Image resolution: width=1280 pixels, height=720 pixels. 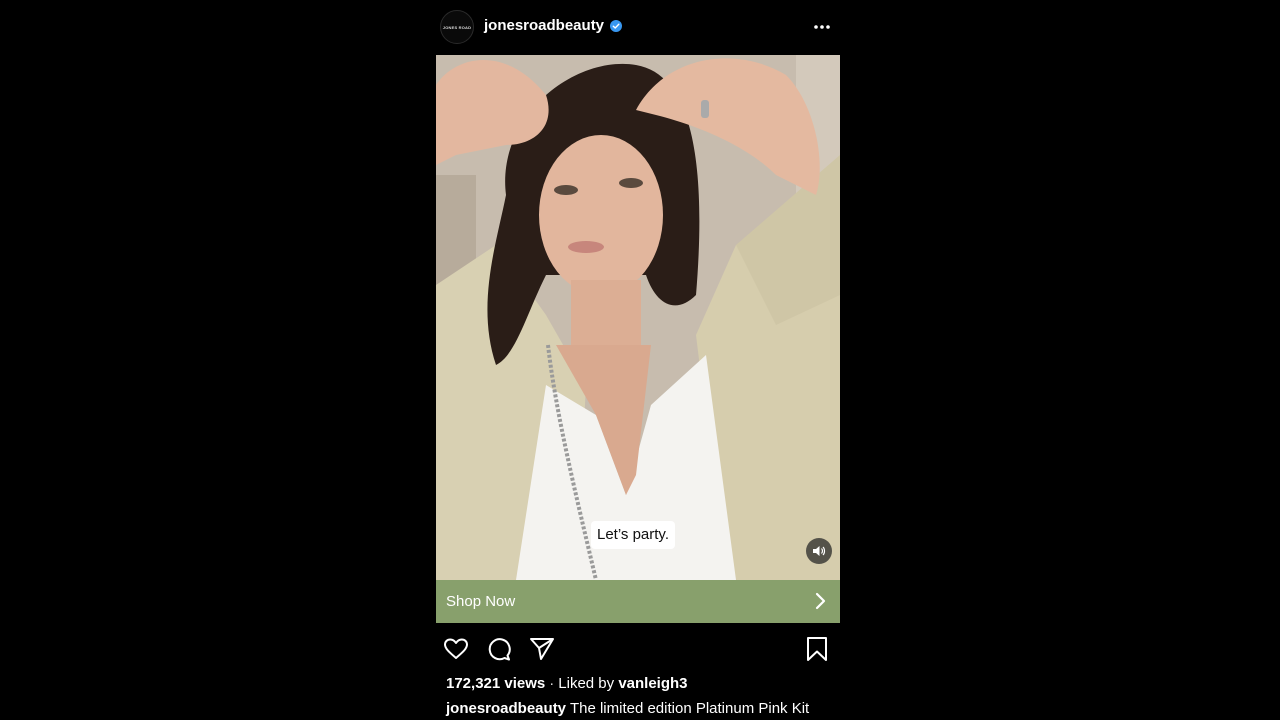 I want to click on caption-text: The limited edition Platinum Pink Kit, so click(x=689, y=708).